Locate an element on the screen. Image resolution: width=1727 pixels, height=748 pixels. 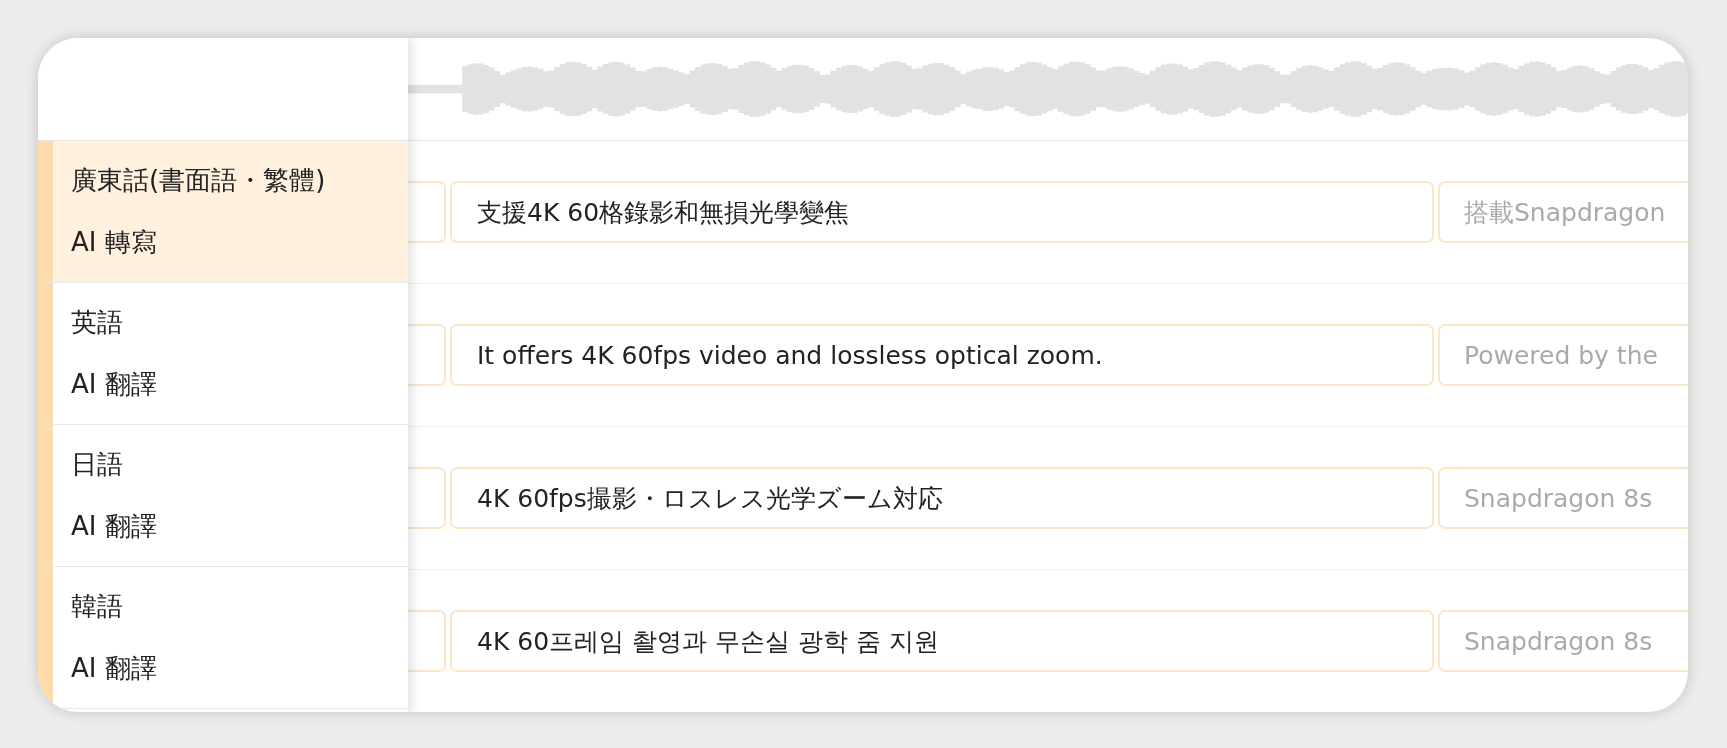
language-name: 英語 is located at coordinates (97, 322).